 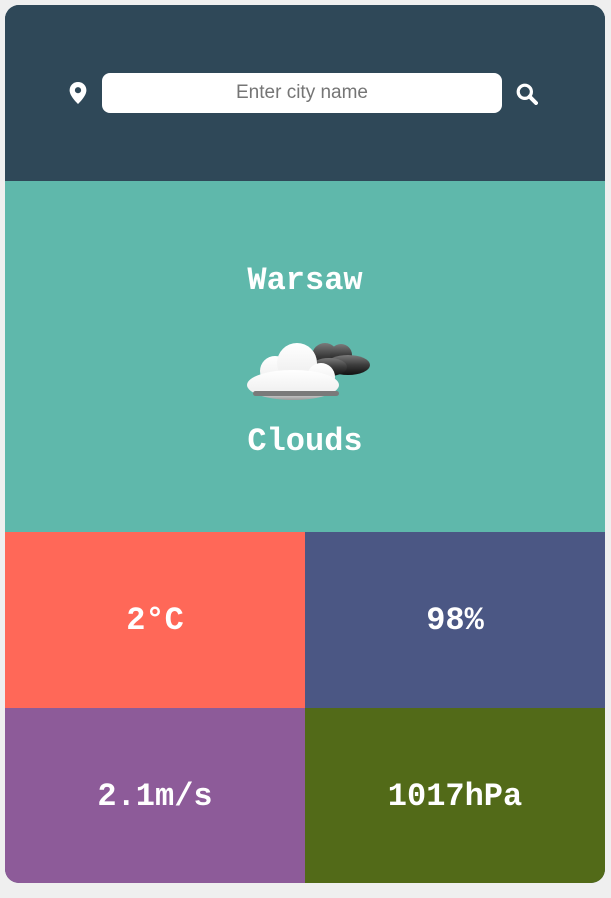 What do you see at coordinates (78, 93) in the screenshot?
I see `map-pin-icon` at bounding box center [78, 93].